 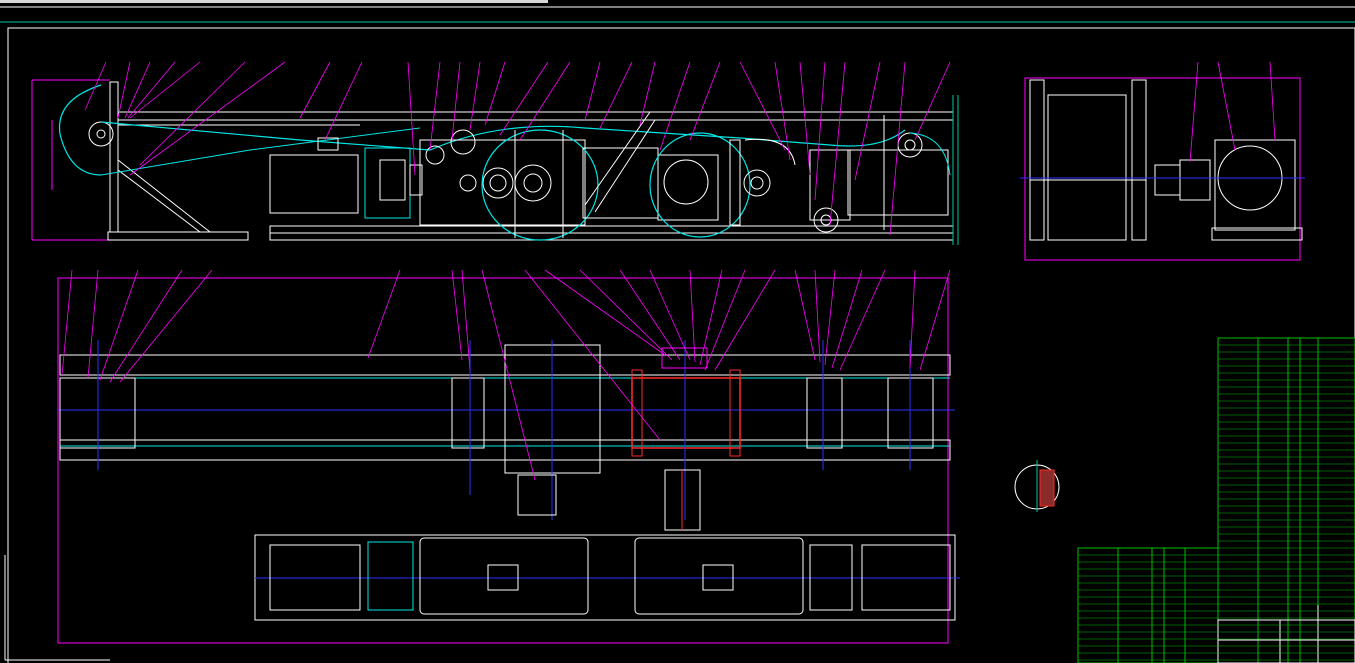 What do you see at coordinates (686, 413) in the screenshot?
I see `drive-drum-highlight` at bounding box center [686, 413].